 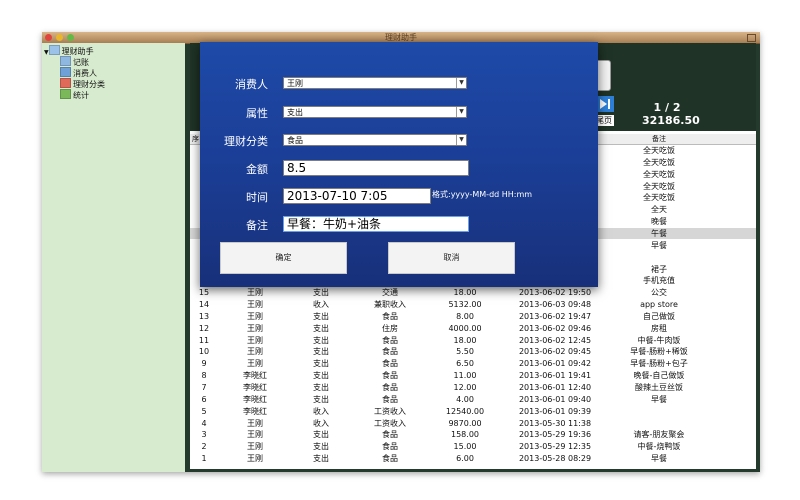 I want to click on table-cell: 全天, so click(x=659, y=210).